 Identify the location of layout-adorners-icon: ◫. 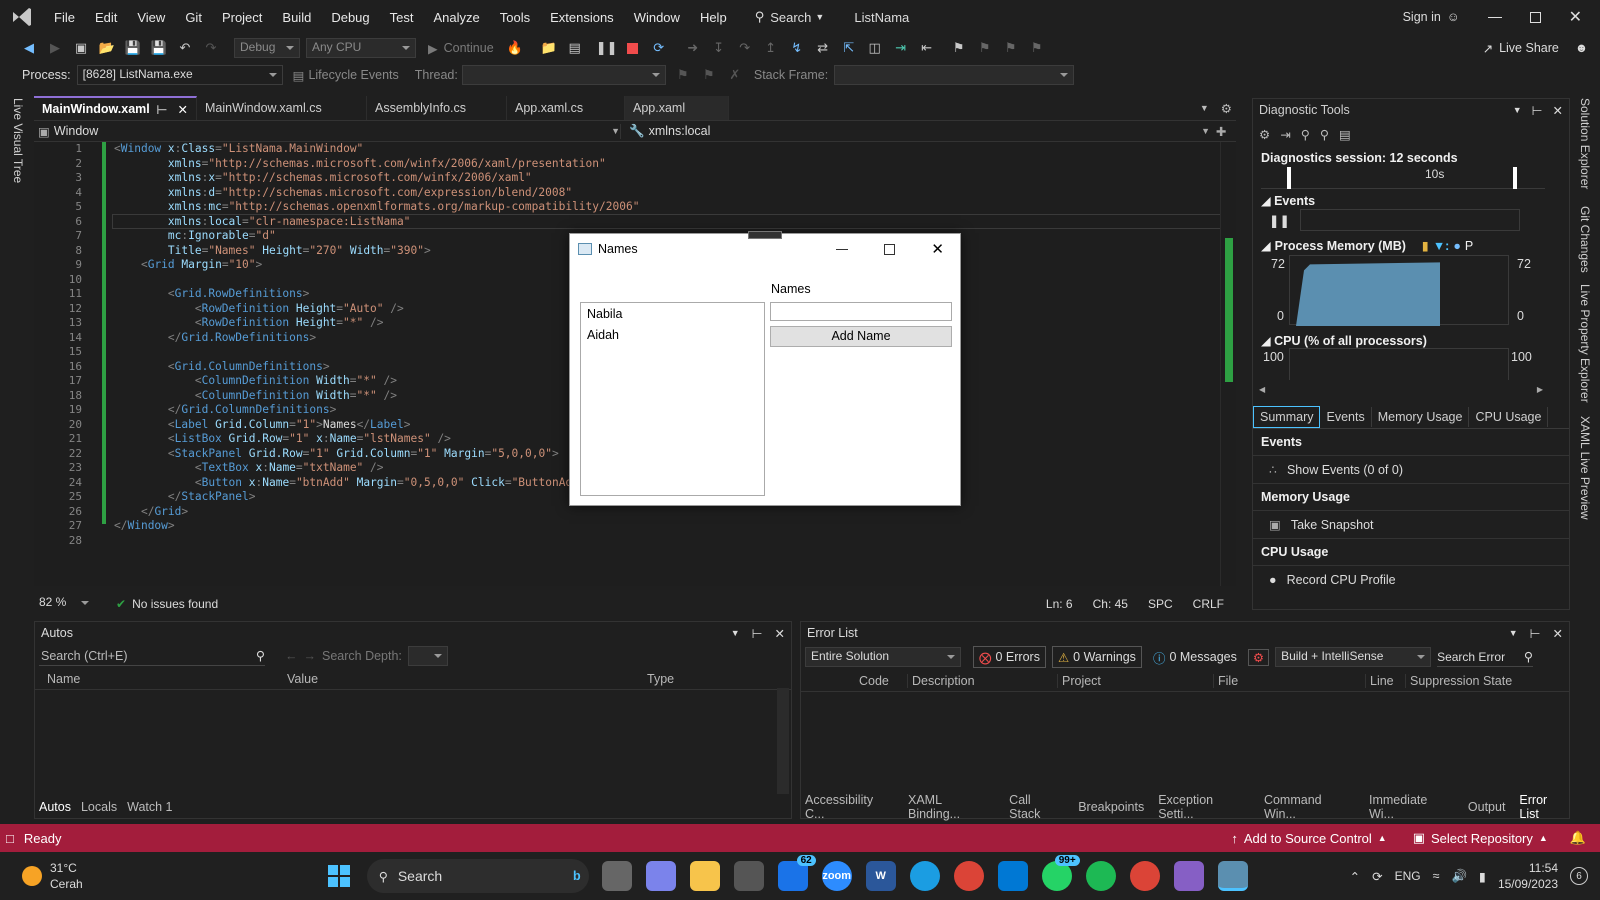
(875, 48).